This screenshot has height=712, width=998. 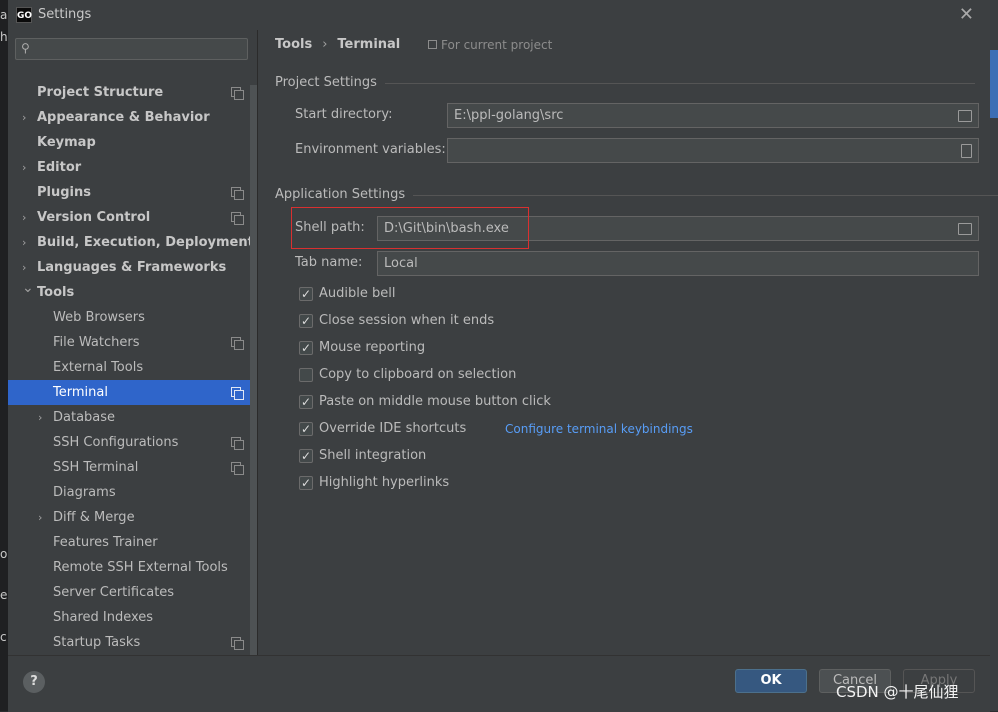 I want to click on sidebar-item-file-watchers: File Watchers, so click(x=132, y=342).